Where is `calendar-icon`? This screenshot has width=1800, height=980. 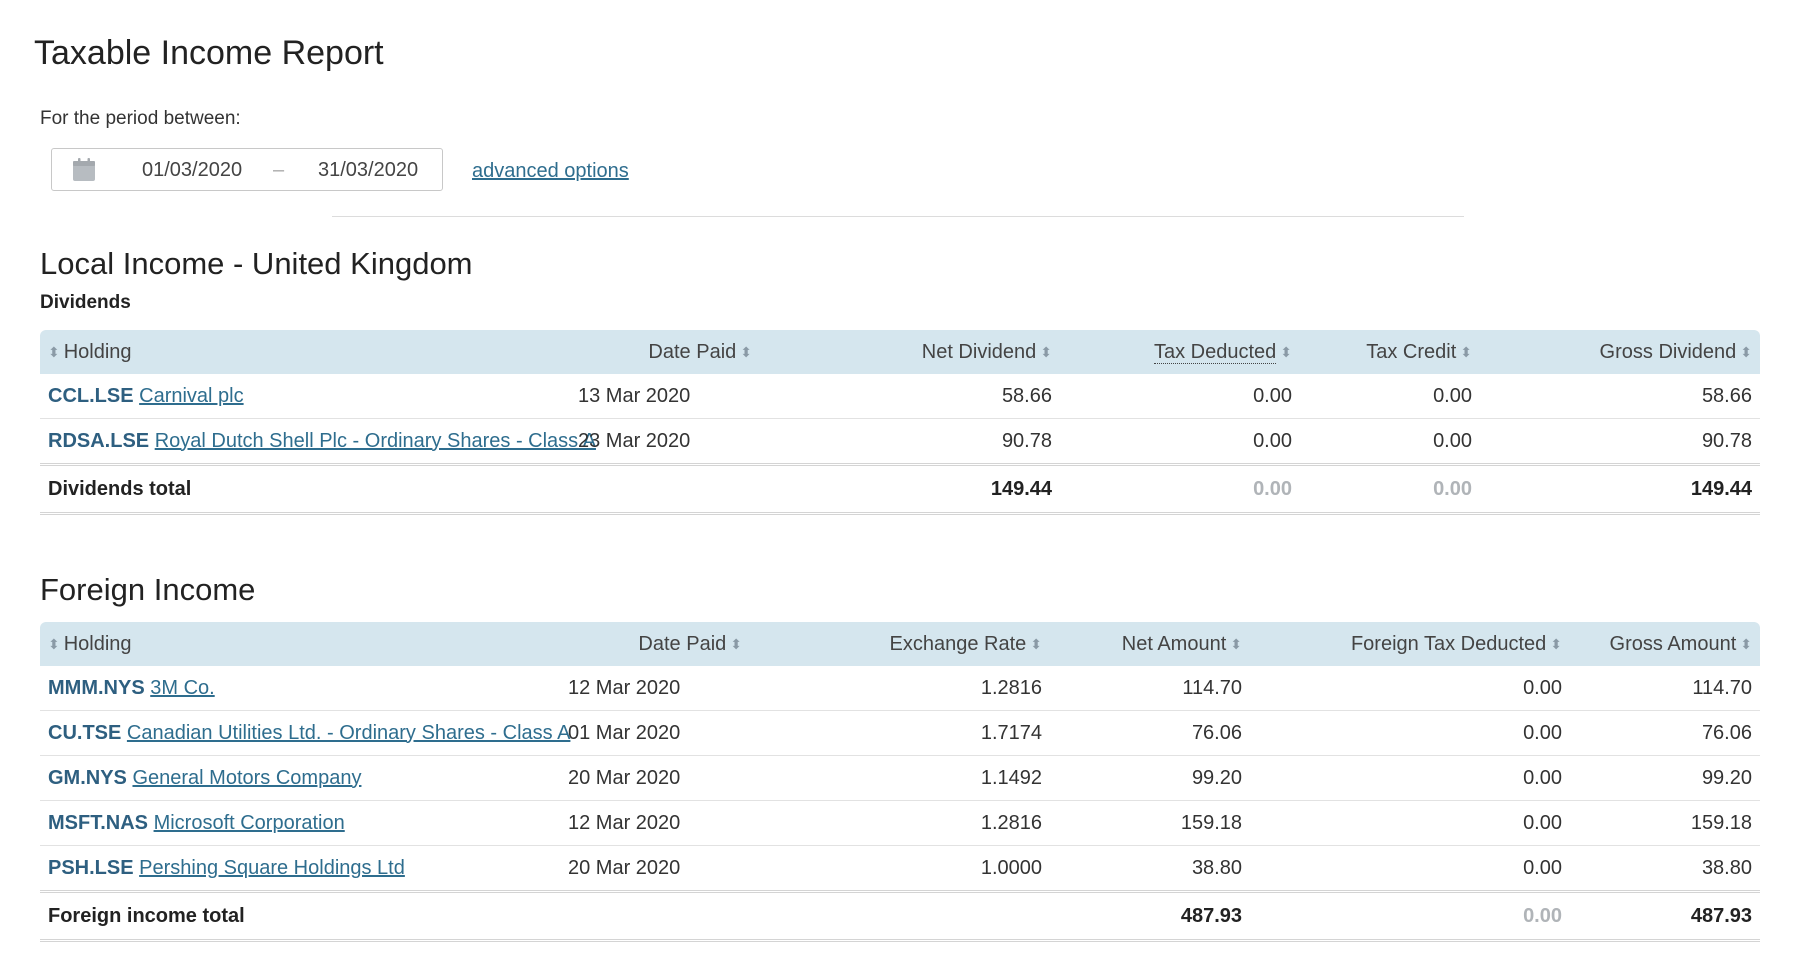
calendar-icon is located at coordinates (84, 170).